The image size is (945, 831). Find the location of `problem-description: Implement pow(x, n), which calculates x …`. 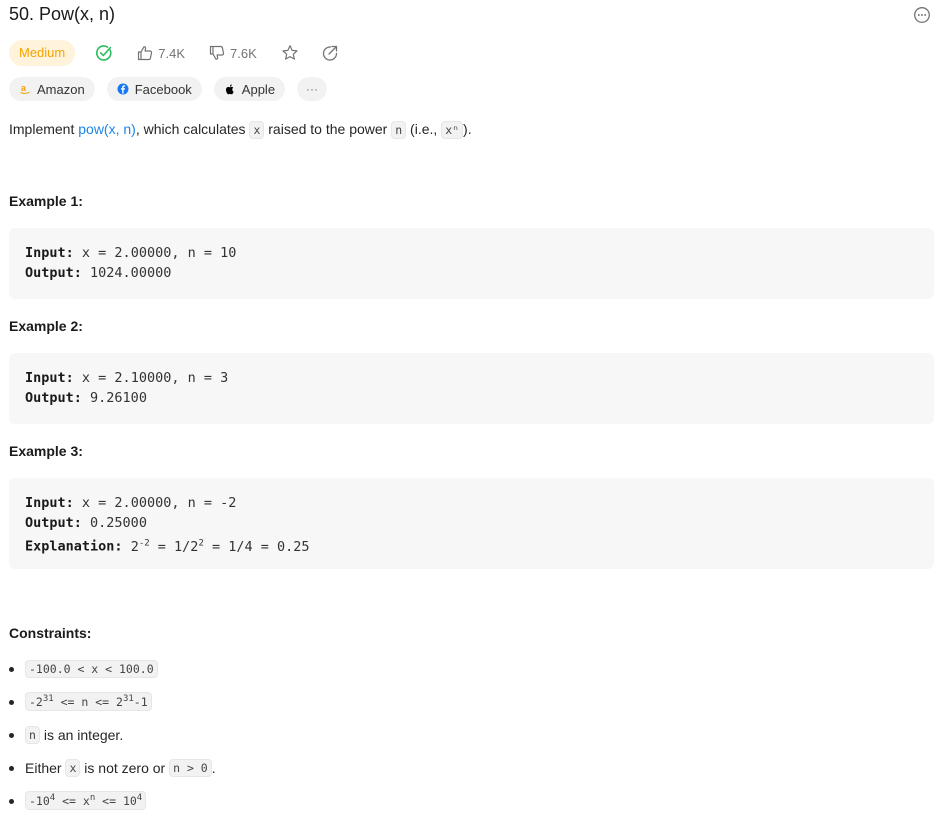

problem-description: Implement pow(x, n), which calculates x … is located at coordinates (240, 129).